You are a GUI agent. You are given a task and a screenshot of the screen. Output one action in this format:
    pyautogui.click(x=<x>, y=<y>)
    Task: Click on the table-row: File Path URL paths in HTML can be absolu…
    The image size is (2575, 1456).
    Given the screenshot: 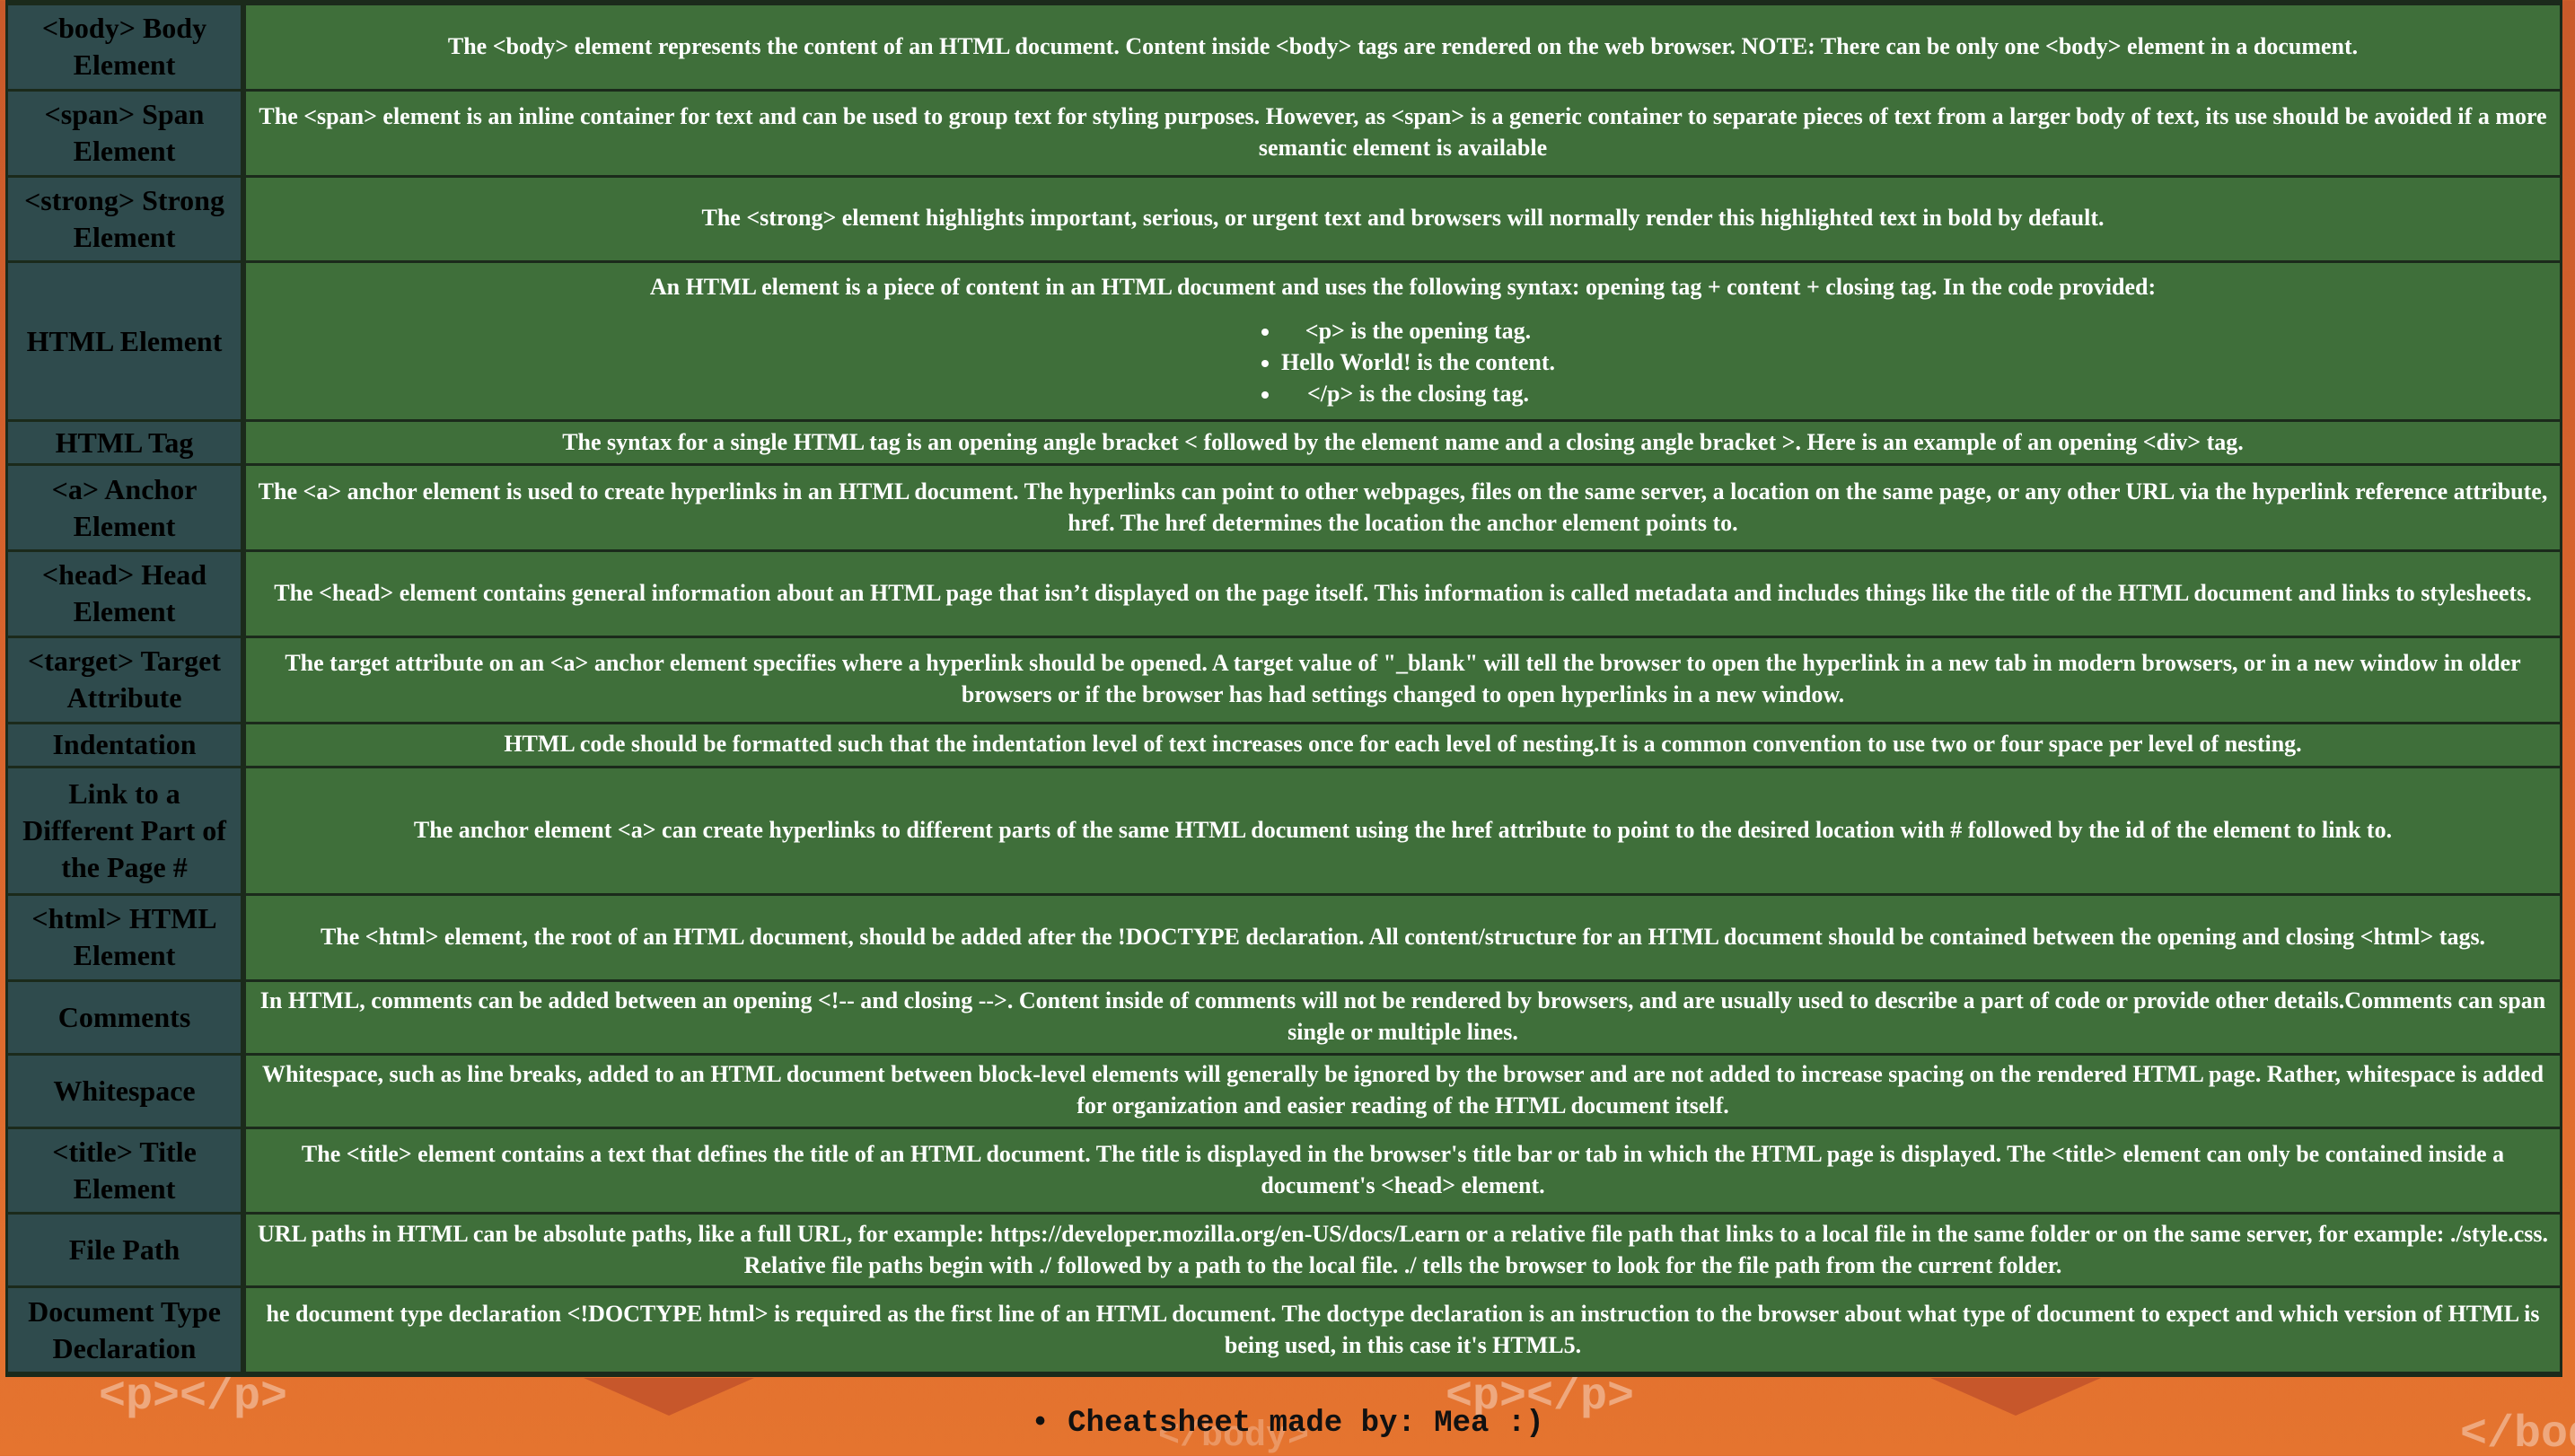 What is the action you would take?
    pyautogui.click(x=1284, y=1251)
    